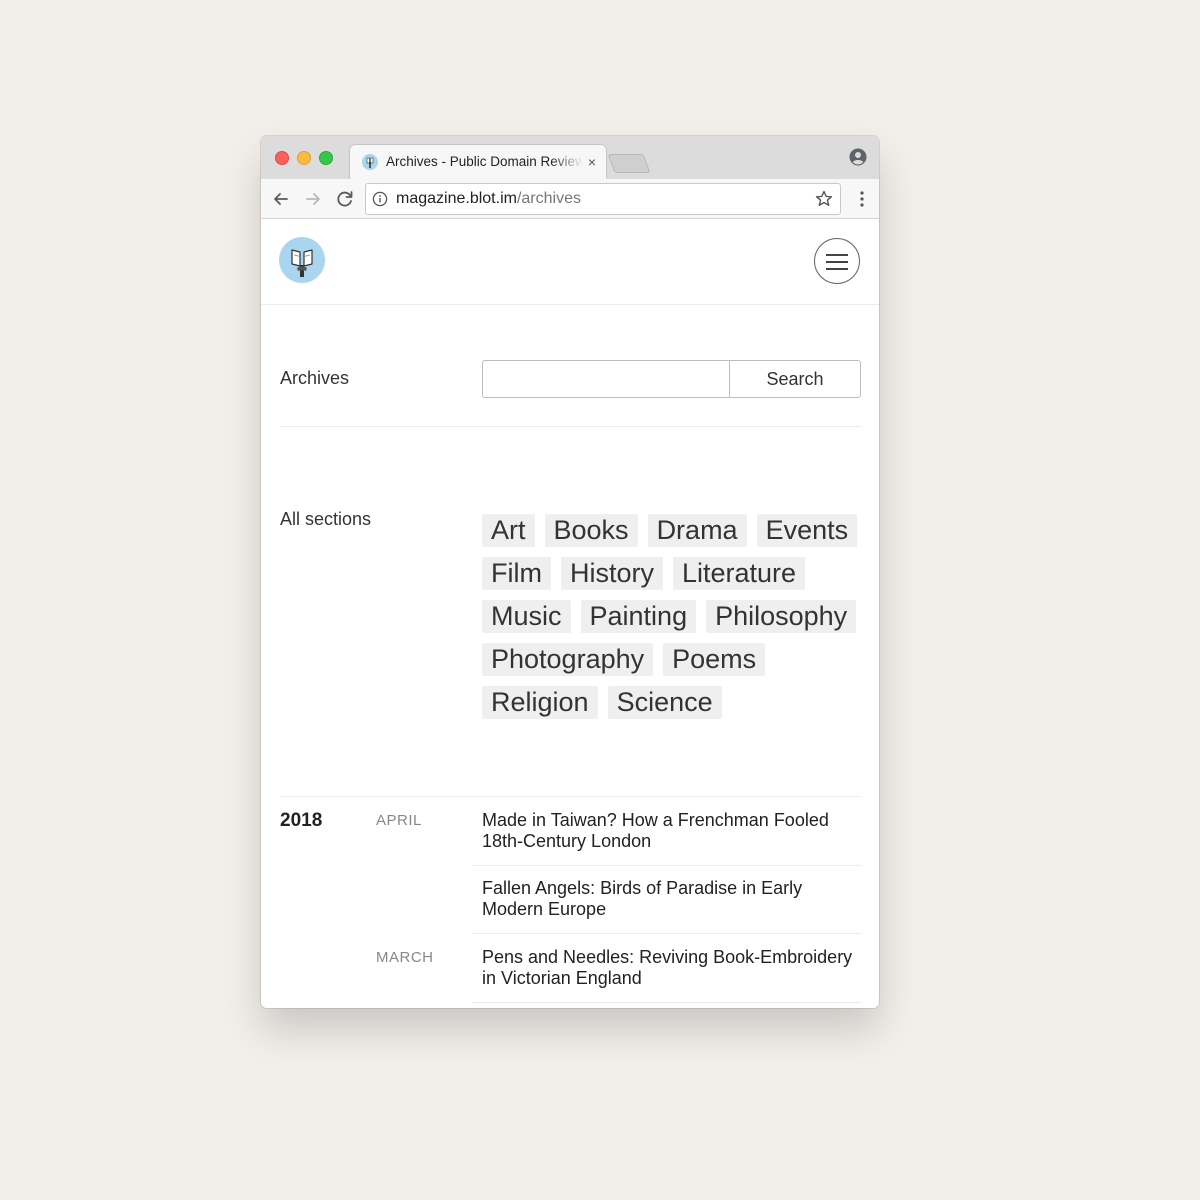  I want to click on section-tag-books: Books, so click(591, 530).